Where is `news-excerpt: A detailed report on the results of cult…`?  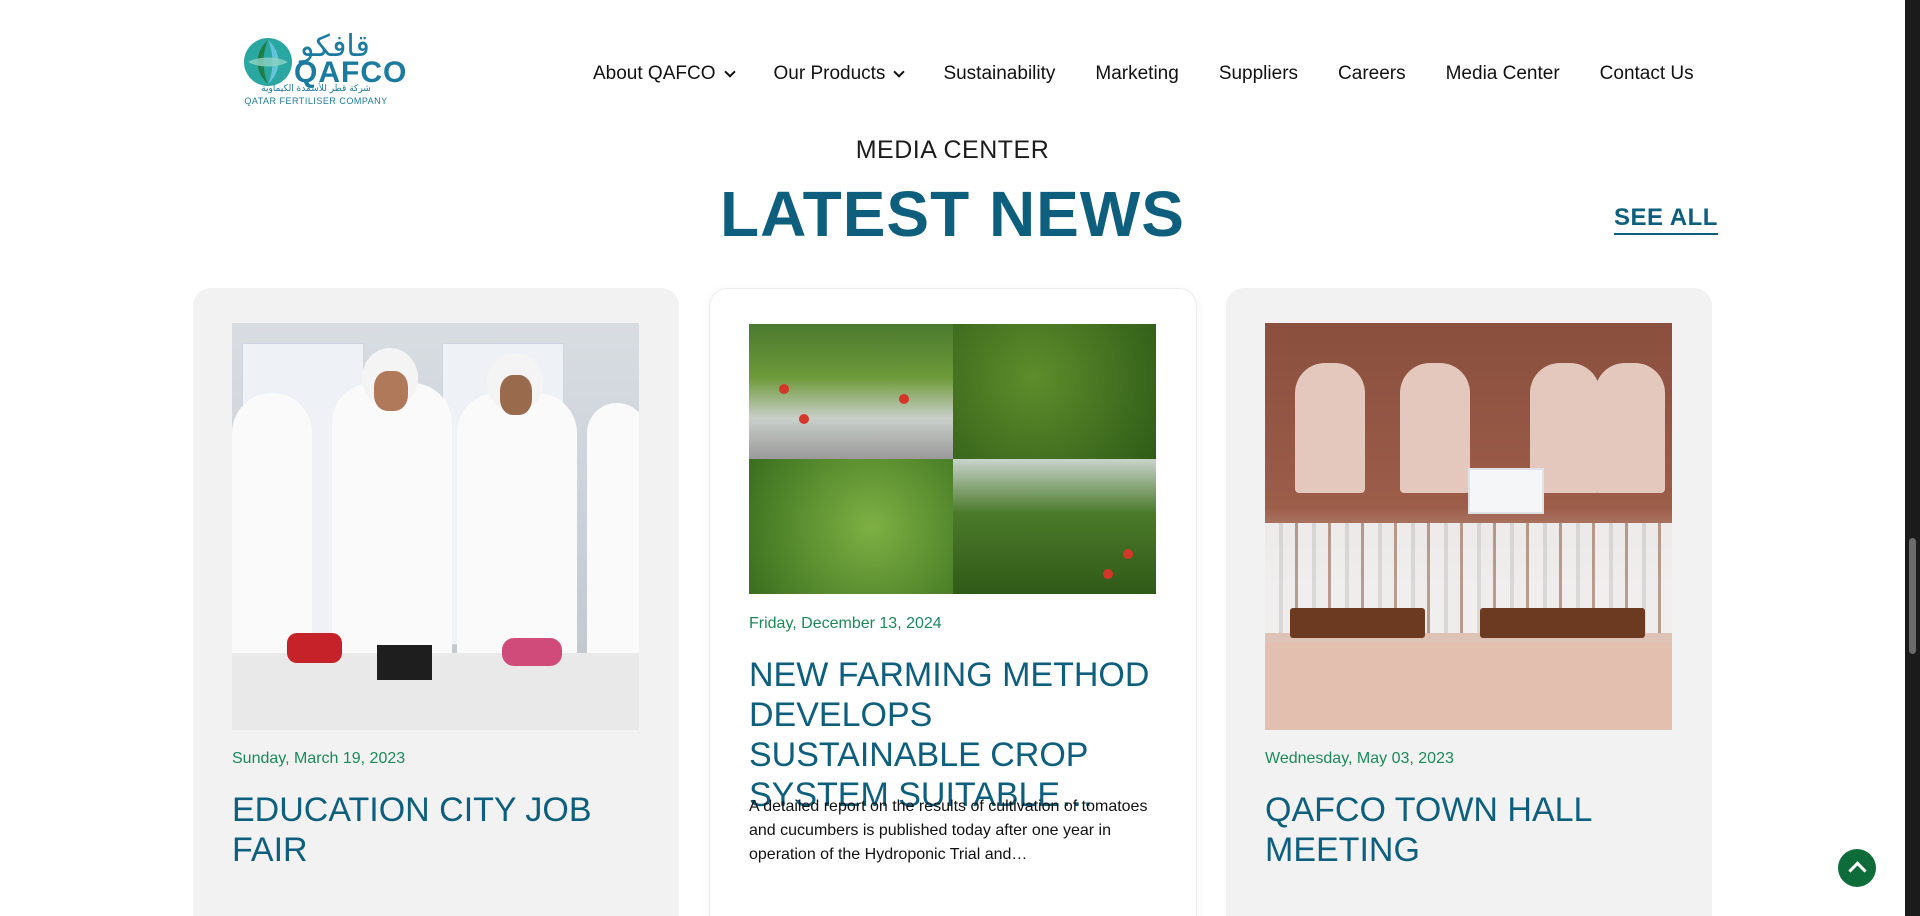 news-excerpt: A detailed report on the results of cult… is located at coordinates (948, 830).